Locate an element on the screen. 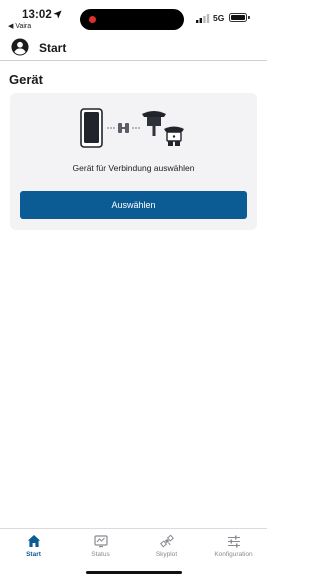 The image size is (320, 579). status-monitor-icon is located at coordinates (100, 541).